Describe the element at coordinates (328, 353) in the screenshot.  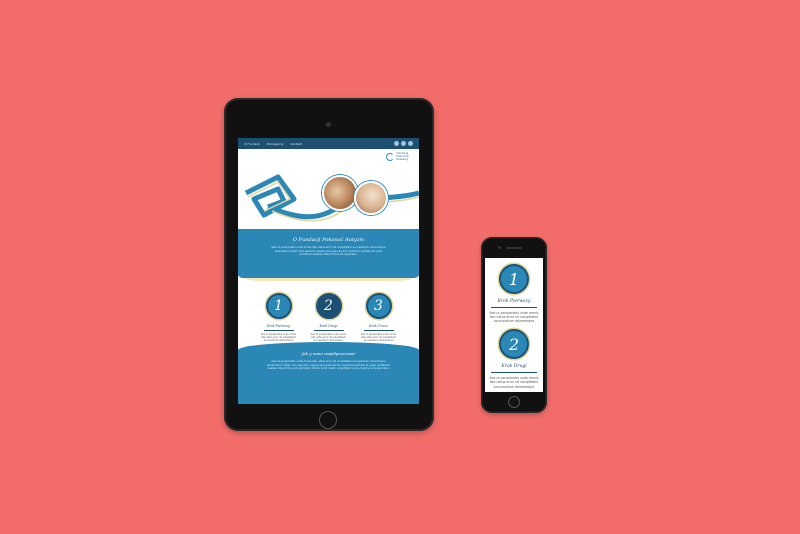
I see `cooperation-heading: Jak y nami współpracować` at that location.